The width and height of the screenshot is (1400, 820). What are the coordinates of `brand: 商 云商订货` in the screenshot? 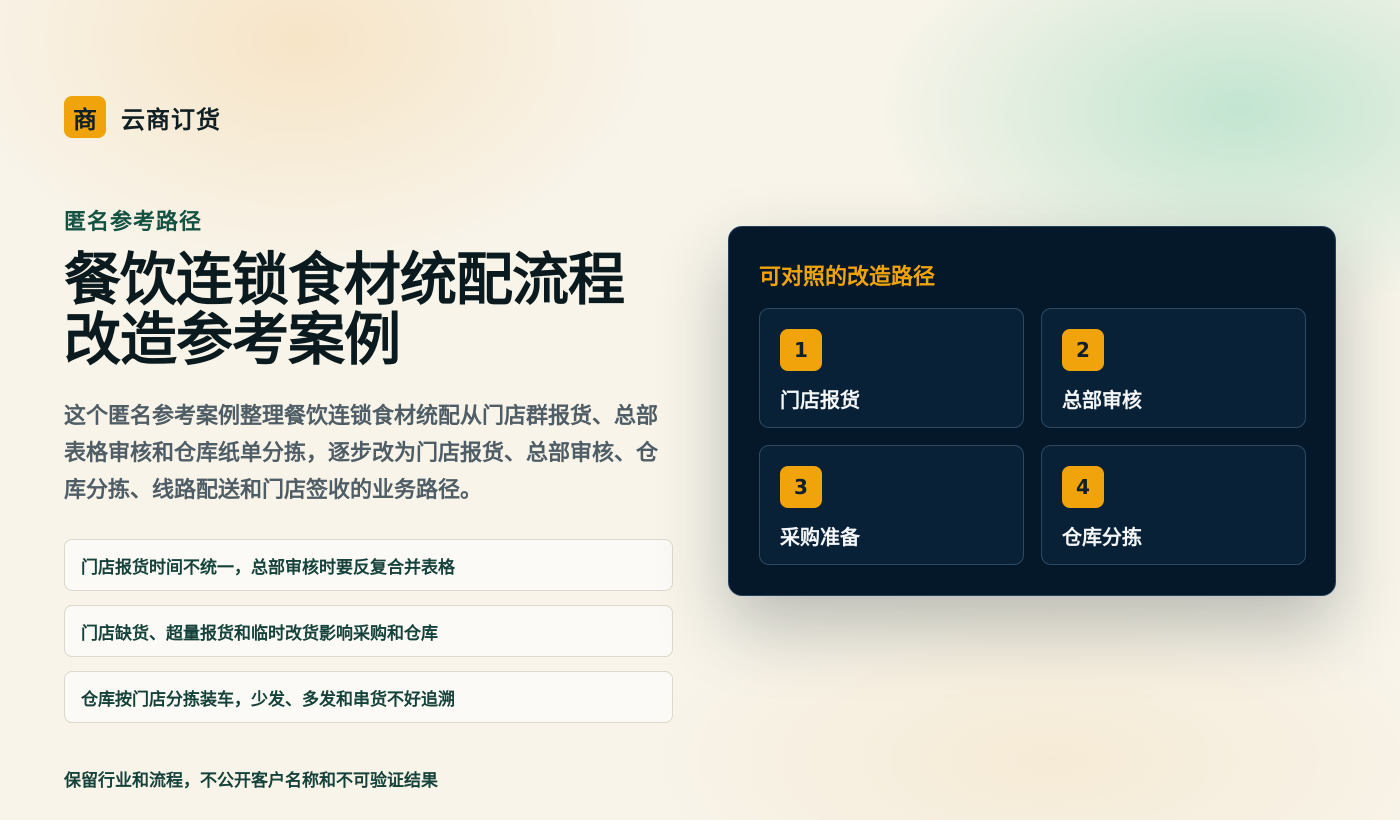 It's located at (142, 117).